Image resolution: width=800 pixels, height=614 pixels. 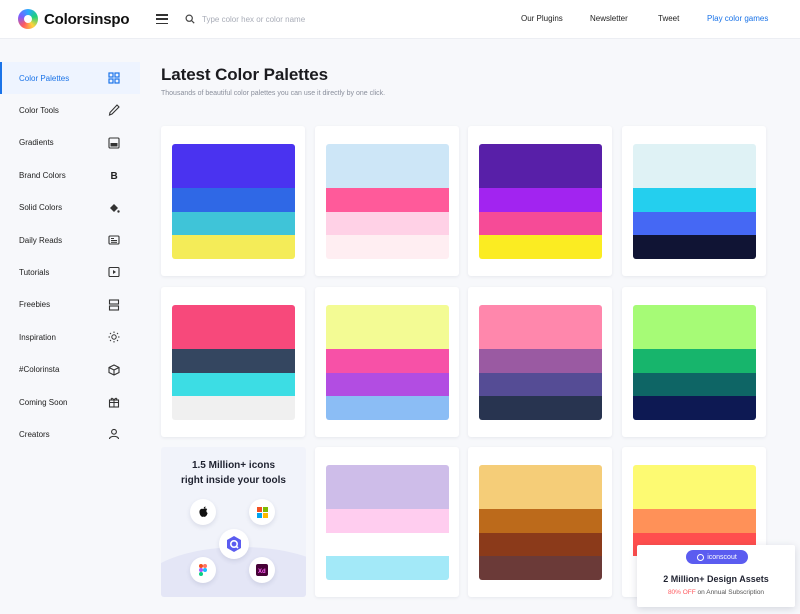 What do you see at coordinates (70, 110) in the screenshot?
I see `sidebar-item-color-tools: Color Tools` at bounding box center [70, 110].